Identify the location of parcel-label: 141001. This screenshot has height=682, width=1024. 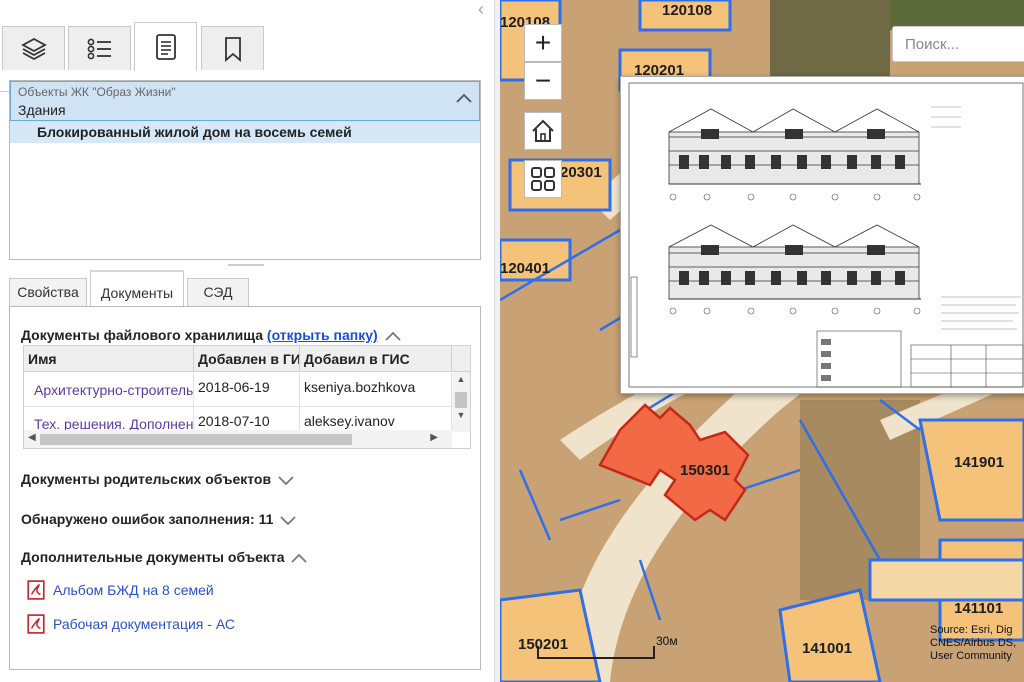
(827, 648).